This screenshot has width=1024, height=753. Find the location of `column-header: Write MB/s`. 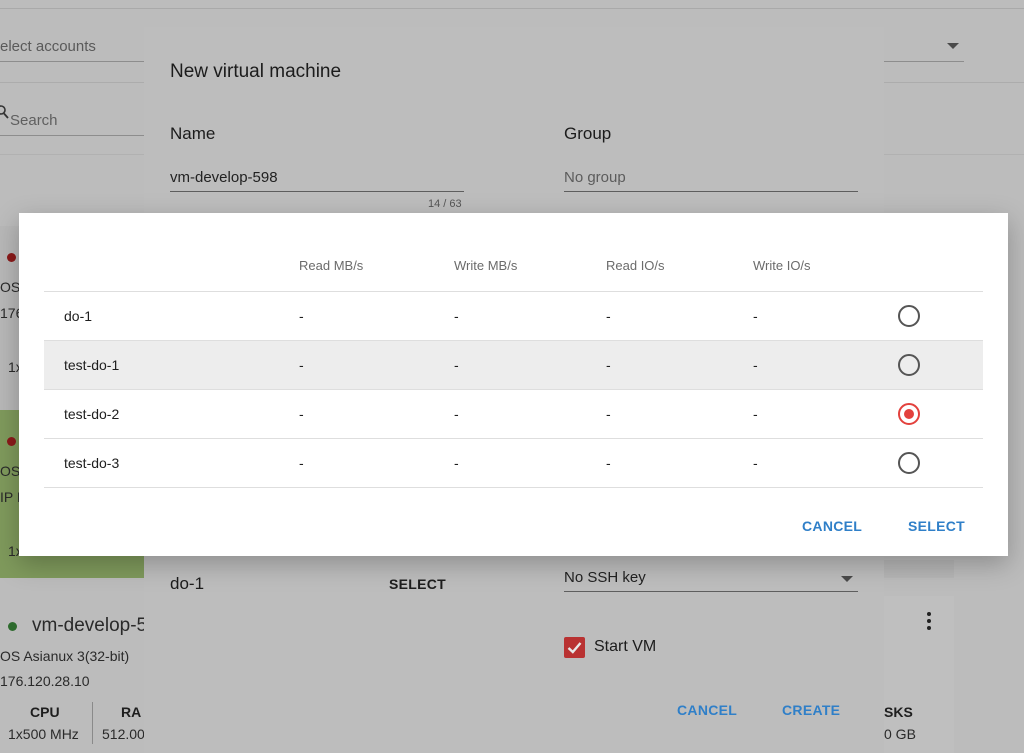

column-header: Write MB/s is located at coordinates (486, 265).